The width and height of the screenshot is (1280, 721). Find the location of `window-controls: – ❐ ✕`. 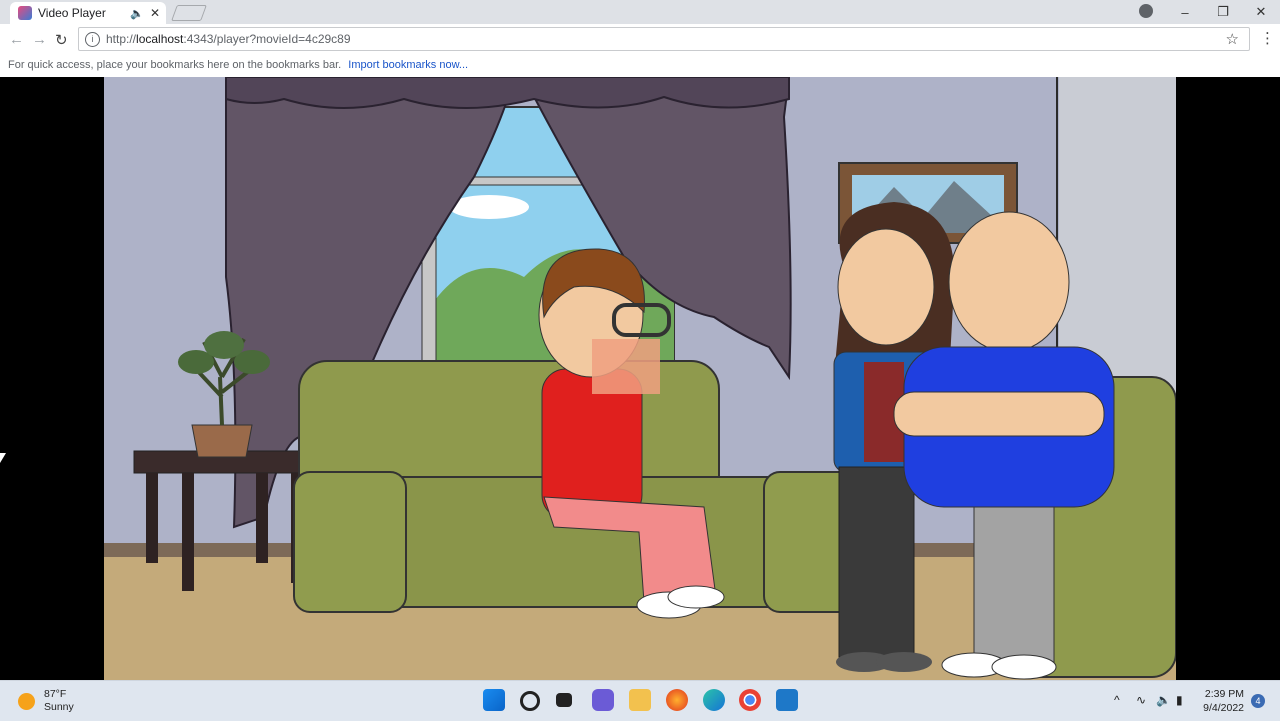

window-controls: – ❐ ✕ is located at coordinates (1223, 12).